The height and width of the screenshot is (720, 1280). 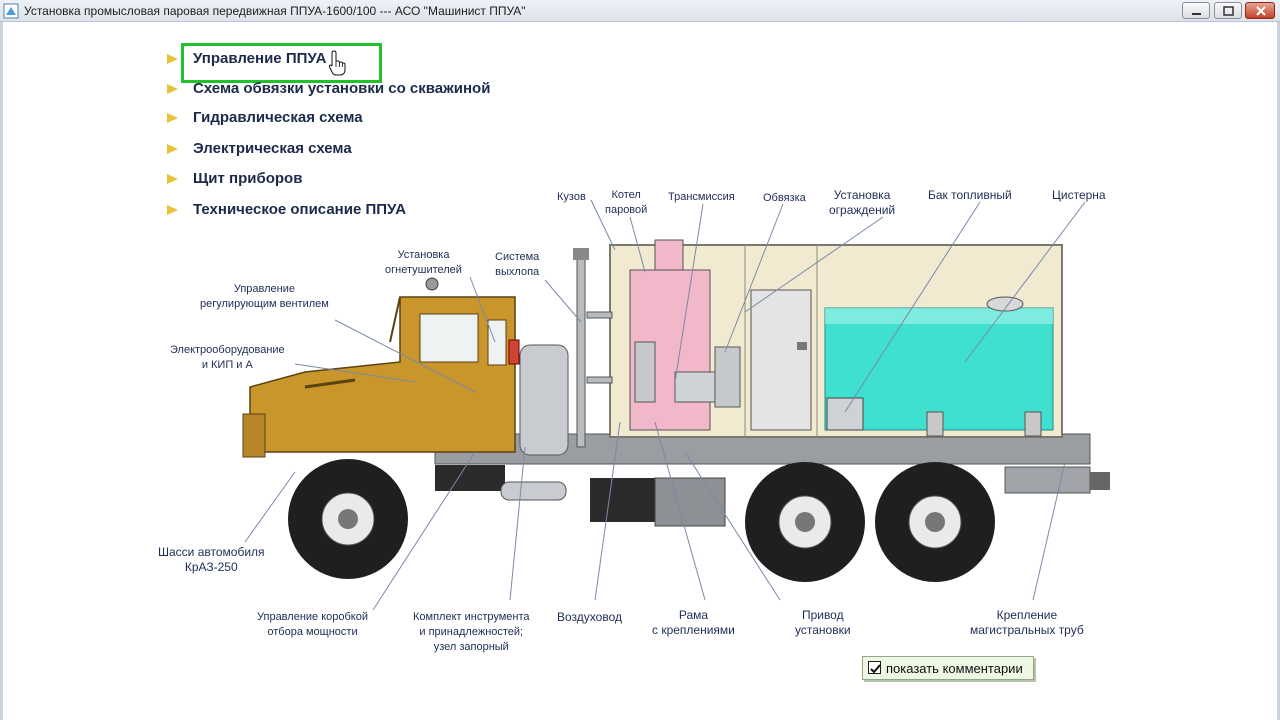 What do you see at coordinates (645, 372) in the screenshot?
I see `burner` at bounding box center [645, 372].